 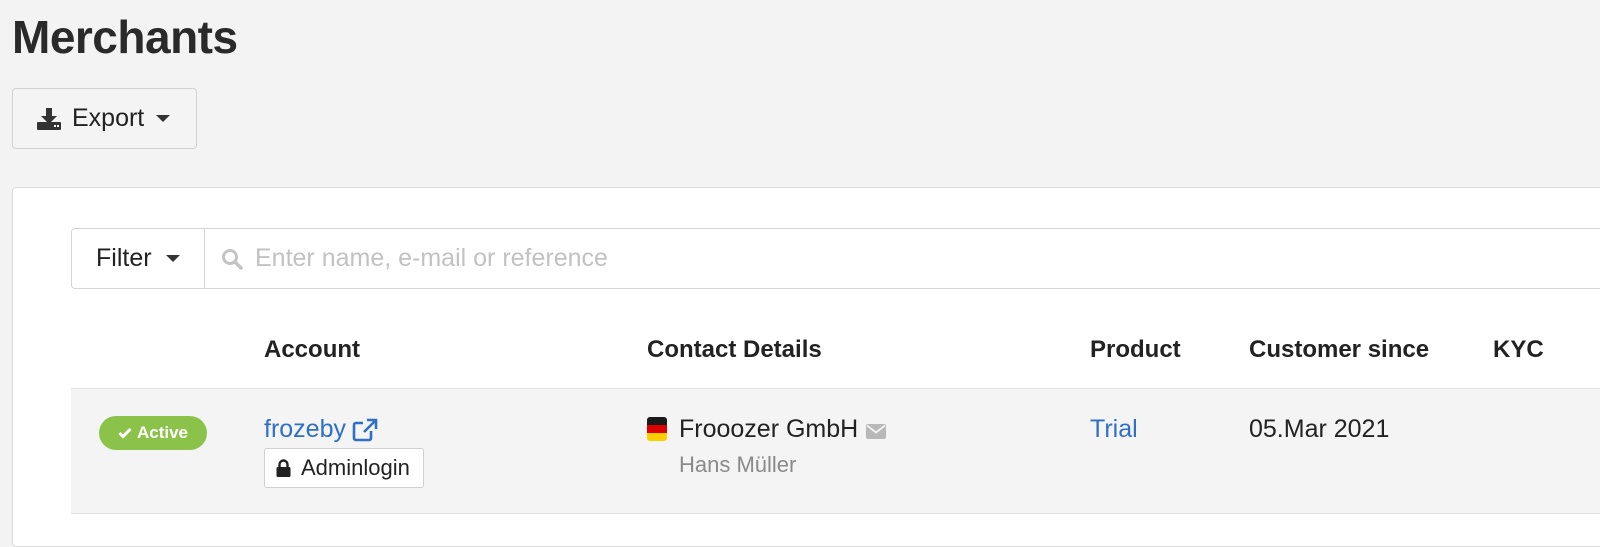 I want to click on status-label: Active, so click(x=162, y=432).